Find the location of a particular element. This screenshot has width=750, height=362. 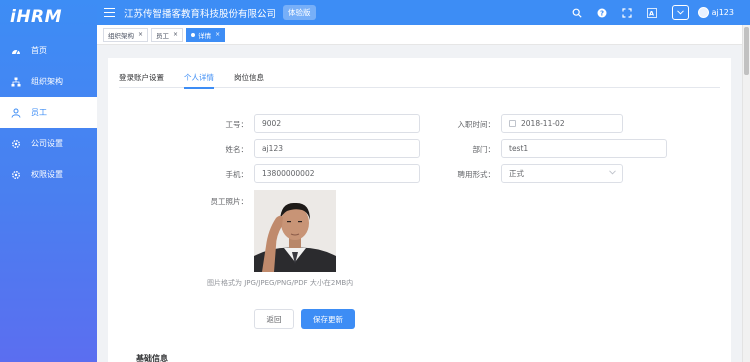

employee-icon is located at coordinates (16, 113).